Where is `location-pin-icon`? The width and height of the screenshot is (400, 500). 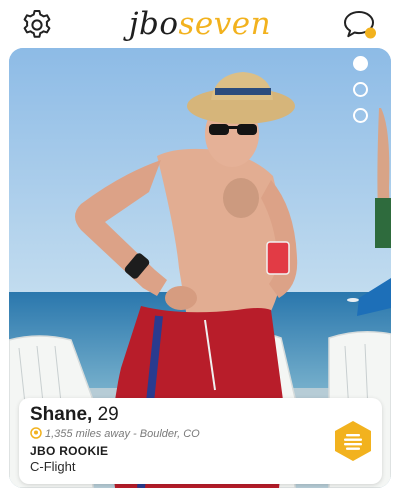 location-pin-icon is located at coordinates (36, 433).